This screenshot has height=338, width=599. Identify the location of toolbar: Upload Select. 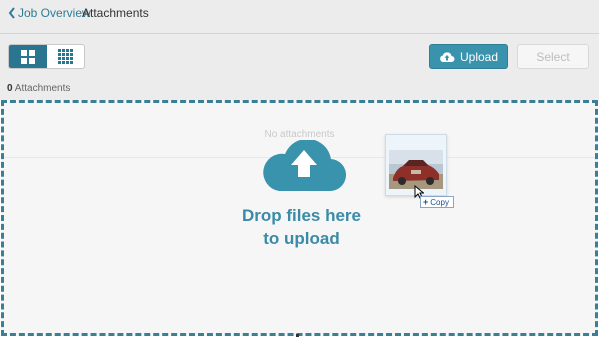
(299, 57).